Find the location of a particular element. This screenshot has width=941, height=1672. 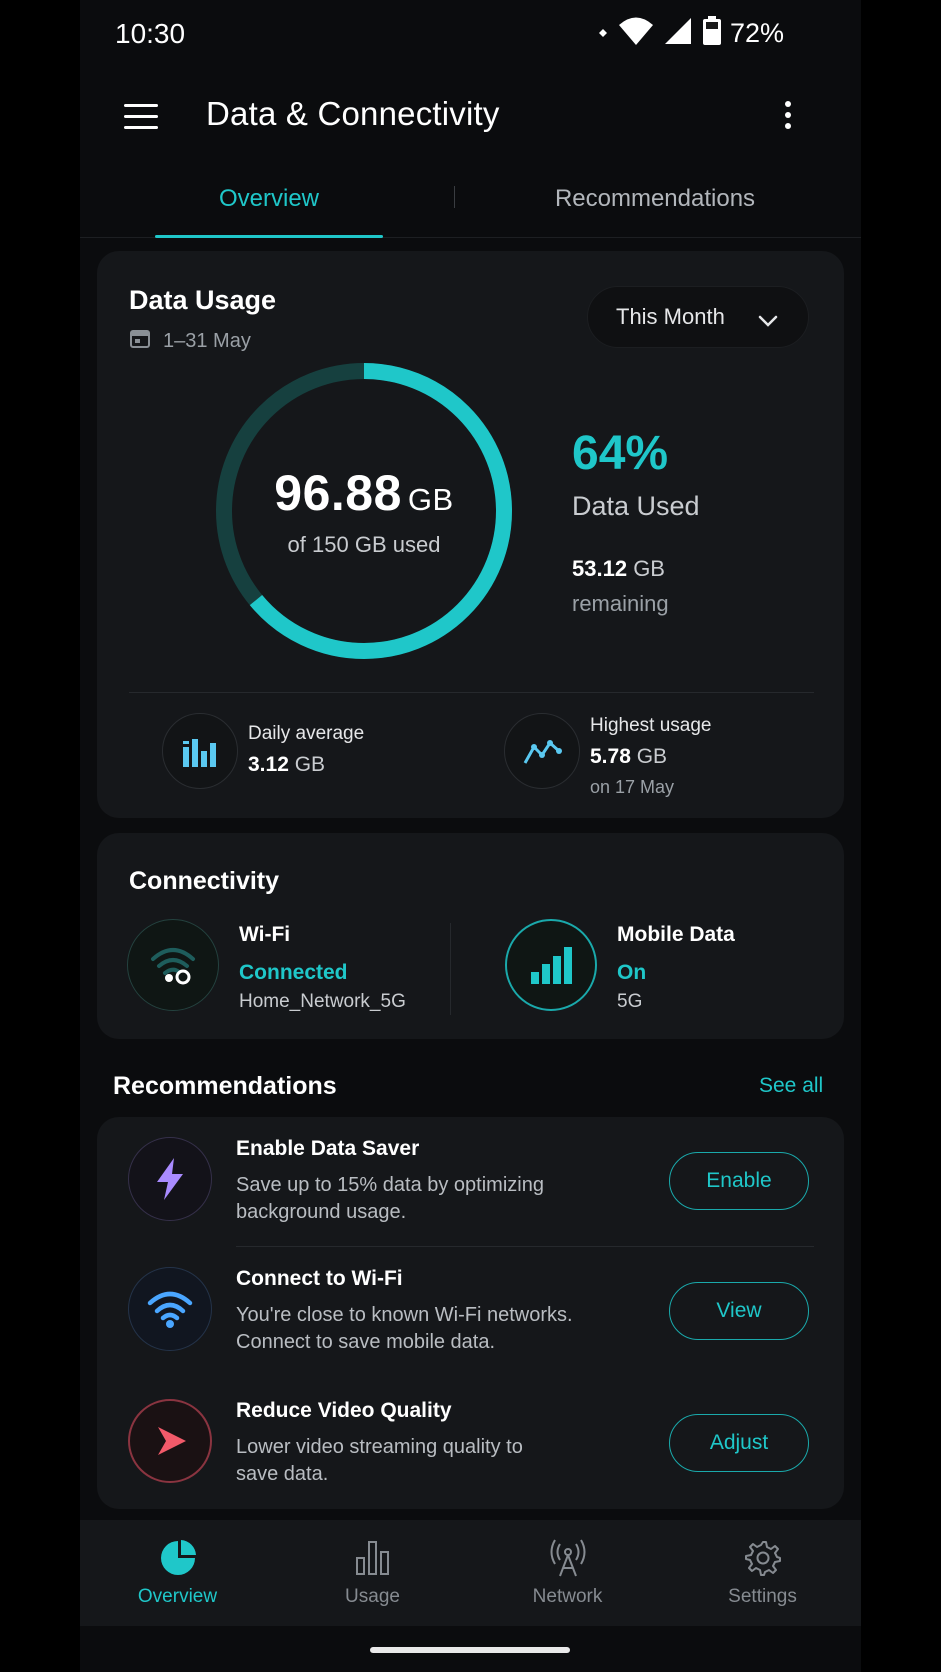

status-bar: 10:30 72% is located at coordinates (470, 35).